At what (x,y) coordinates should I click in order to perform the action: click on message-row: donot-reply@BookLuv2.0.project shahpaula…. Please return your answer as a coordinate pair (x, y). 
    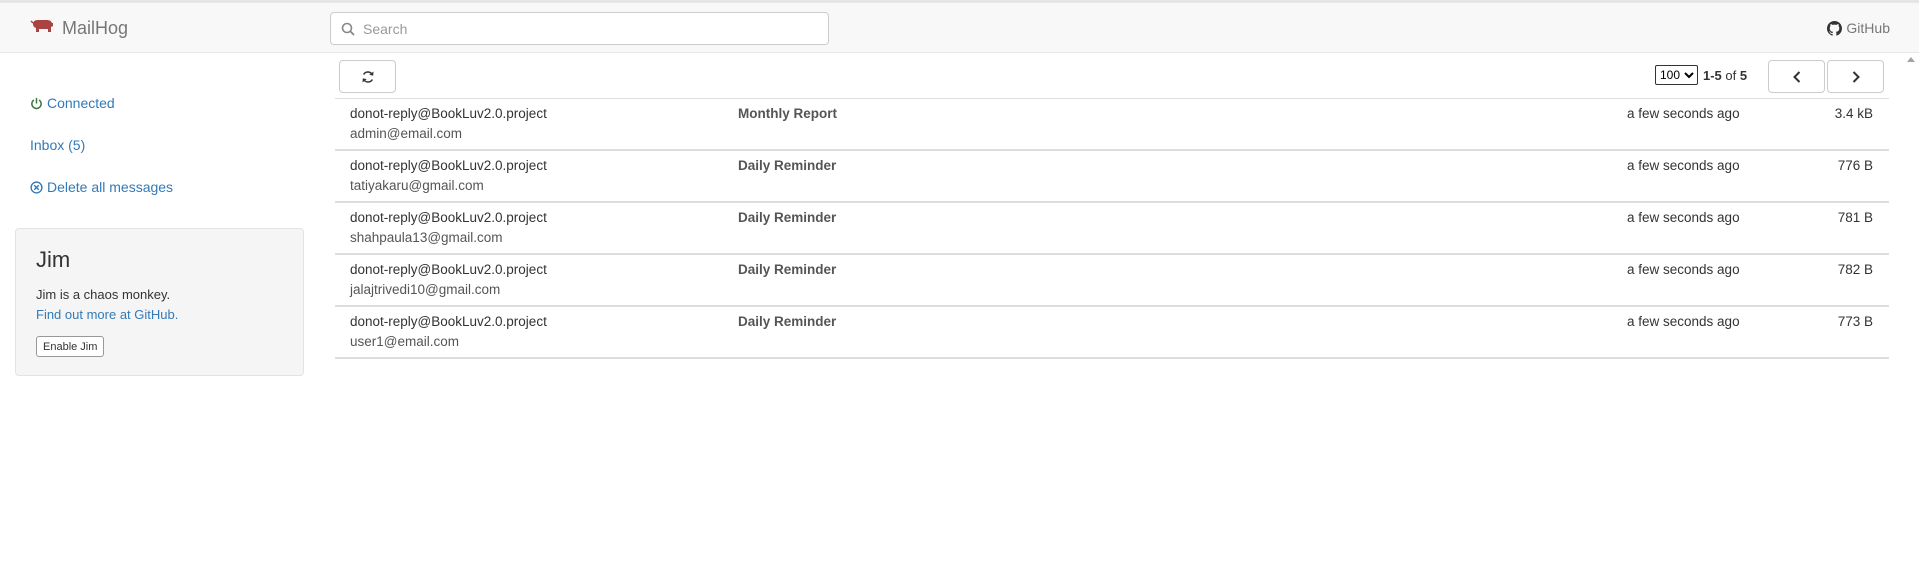
    Looking at the image, I should click on (1112, 229).